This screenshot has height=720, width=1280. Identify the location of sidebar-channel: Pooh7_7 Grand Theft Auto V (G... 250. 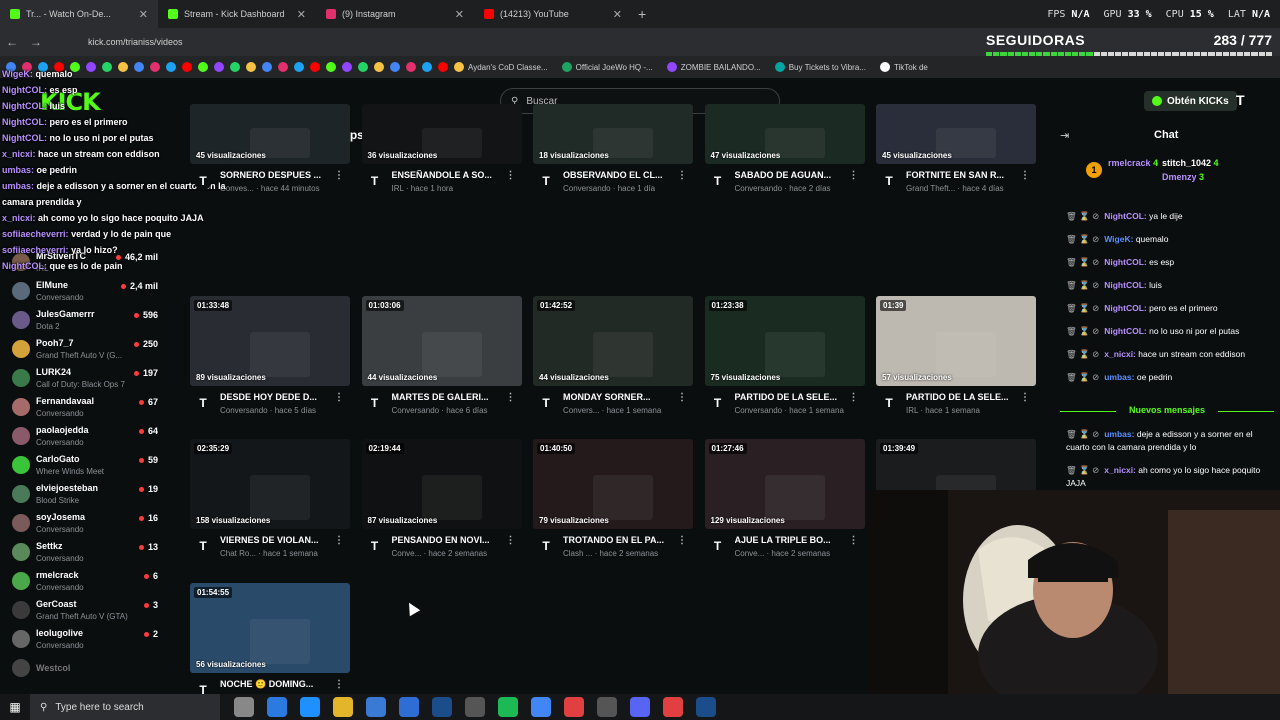
(88, 350).